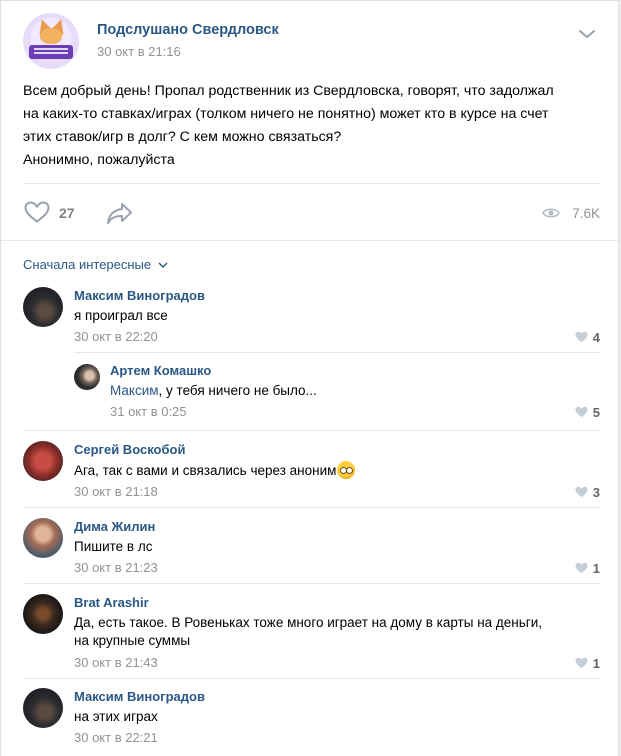  Describe the element at coordinates (311, 212) in the screenshot. I see `post-actions: 27 7.6K` at that location.